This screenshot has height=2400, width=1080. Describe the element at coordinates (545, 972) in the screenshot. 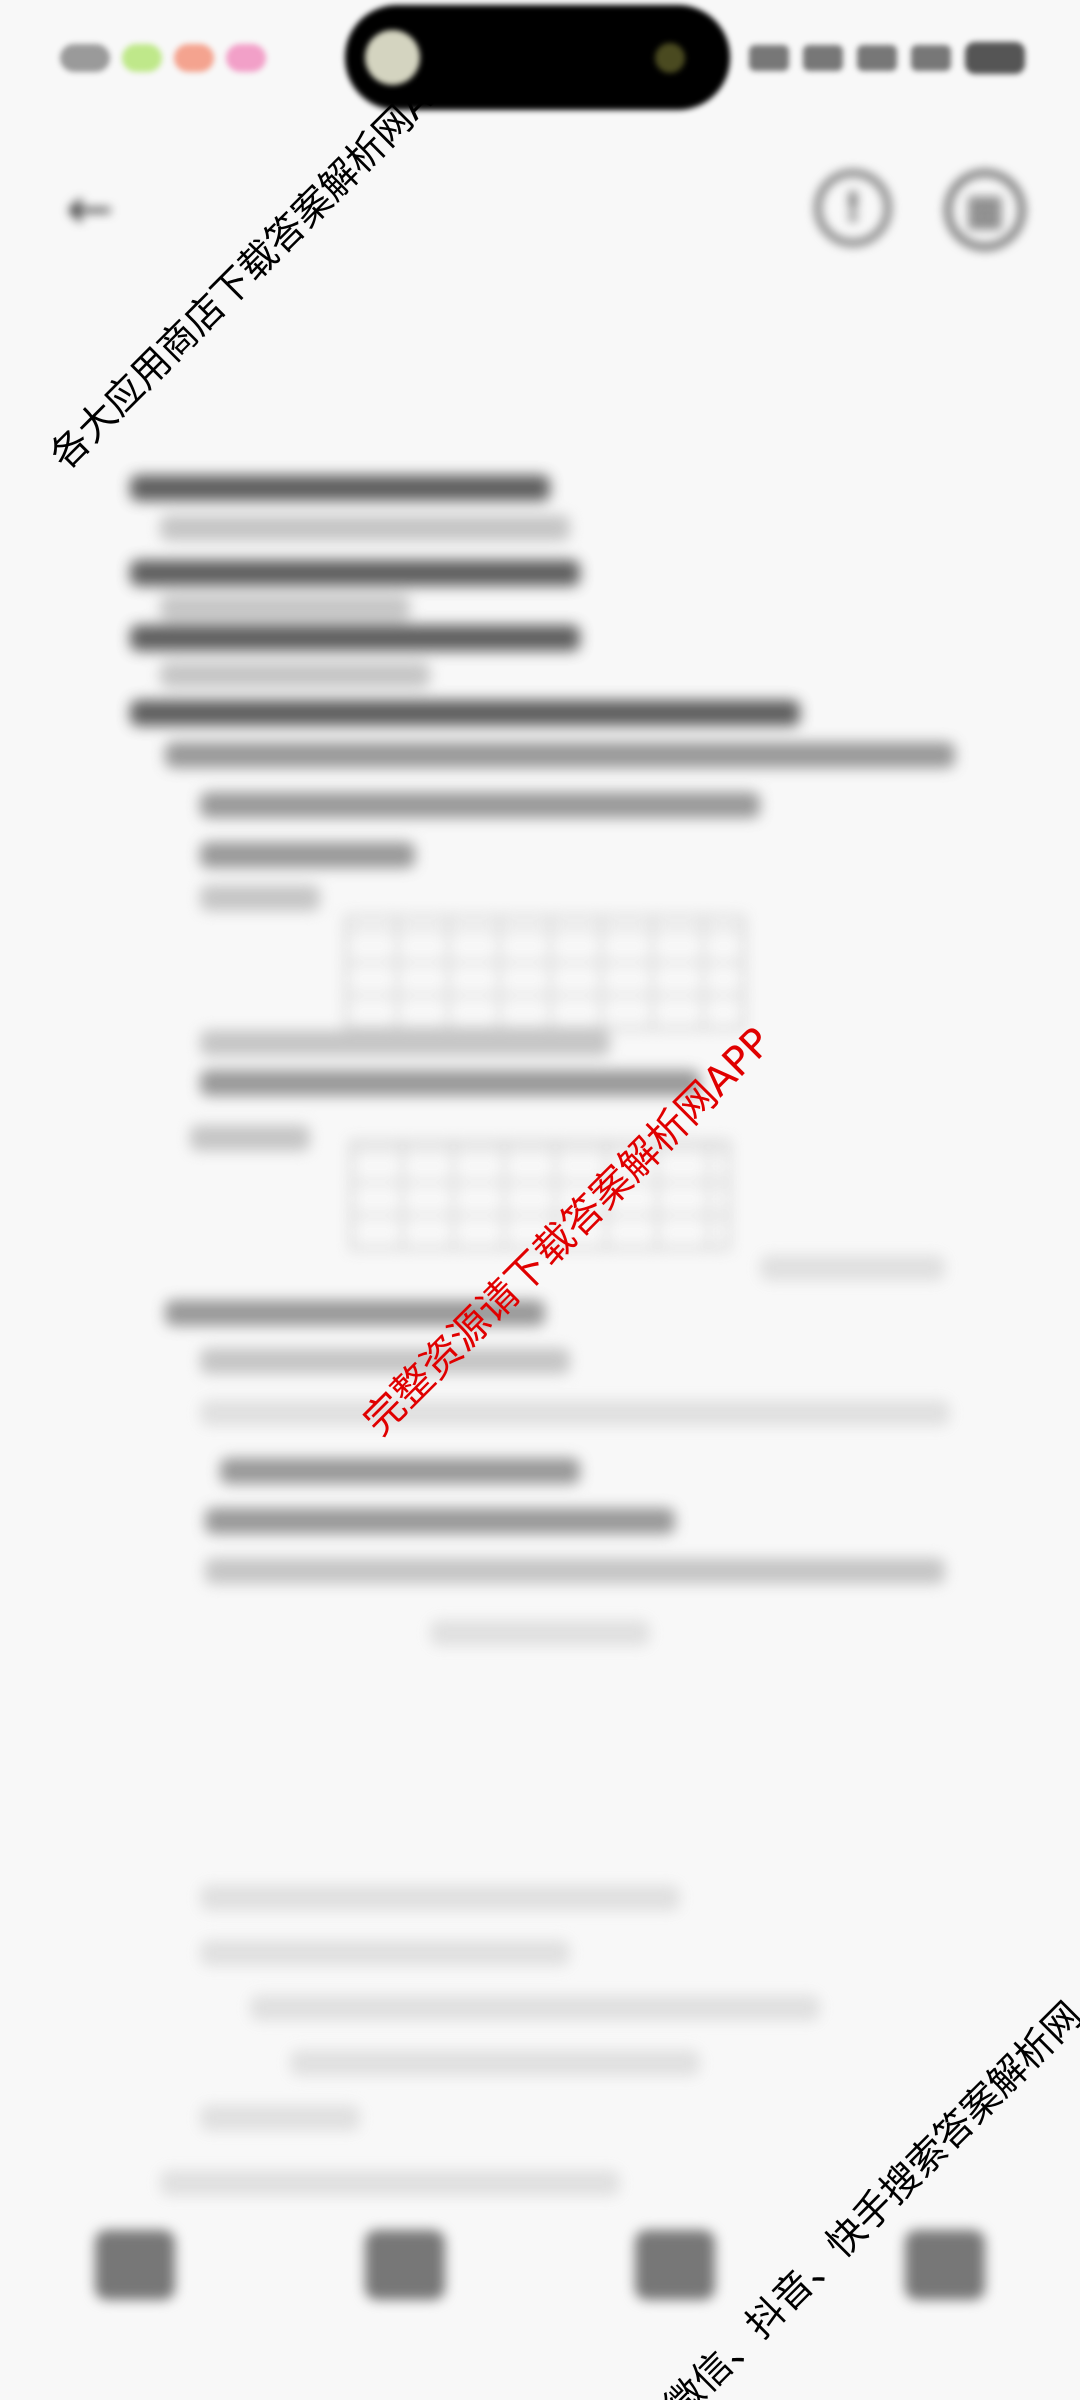

I see `data-table` at that location.